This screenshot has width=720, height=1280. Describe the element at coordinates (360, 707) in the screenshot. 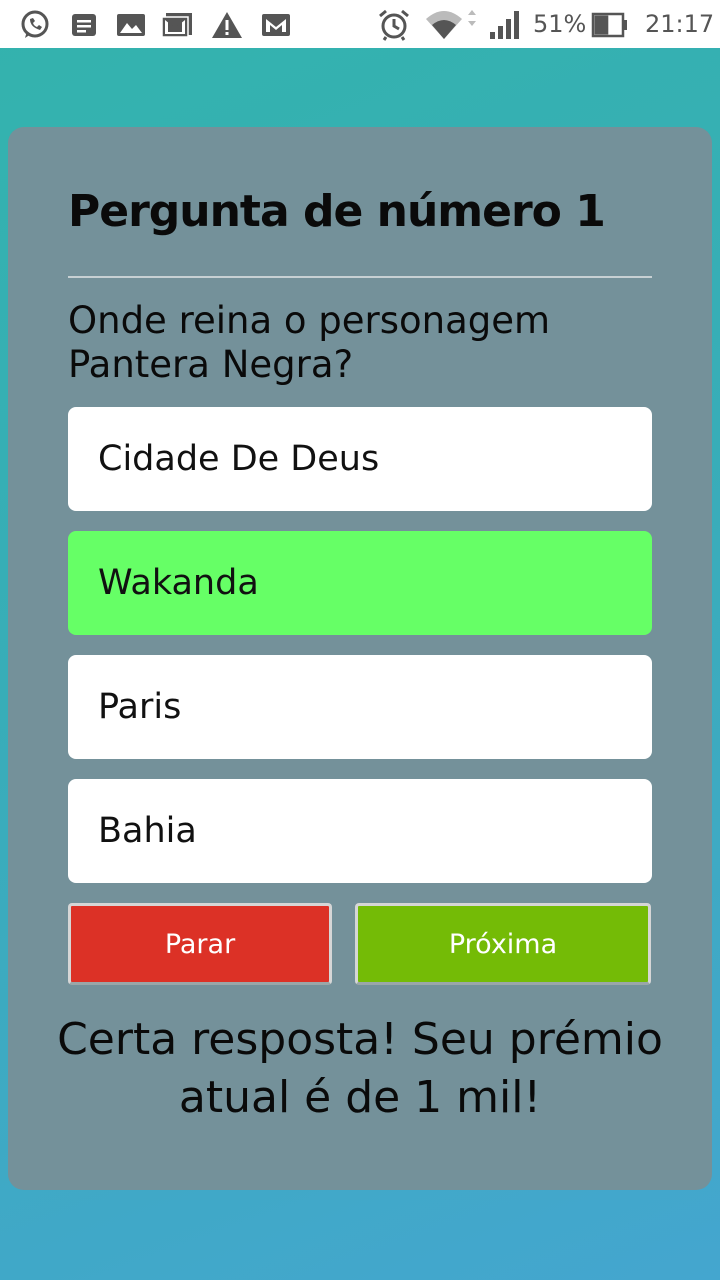

I see `answer-option-3: Paris` at that location.